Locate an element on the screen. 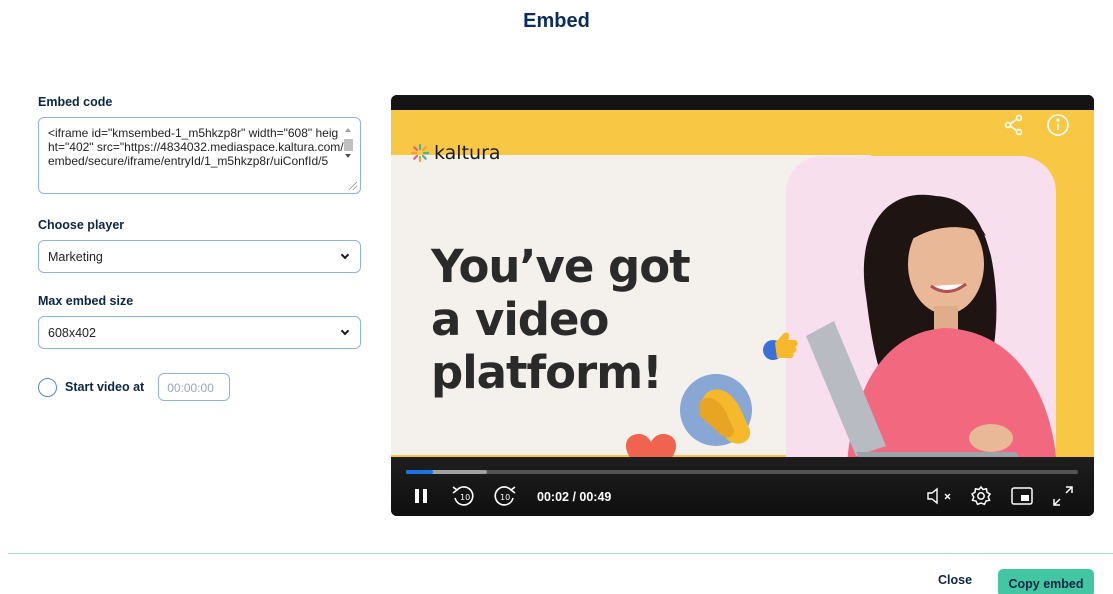  video-headline: You’ve got a video platform! is located at coordinates (561, 319).